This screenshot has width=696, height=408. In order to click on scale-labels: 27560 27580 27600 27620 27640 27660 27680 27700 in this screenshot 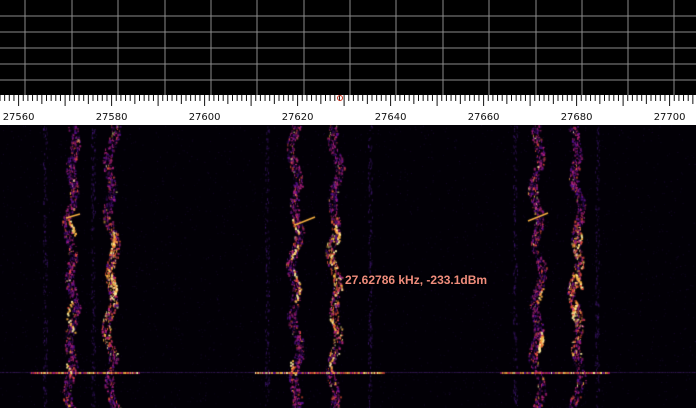, I will do `click(344, 117)`.